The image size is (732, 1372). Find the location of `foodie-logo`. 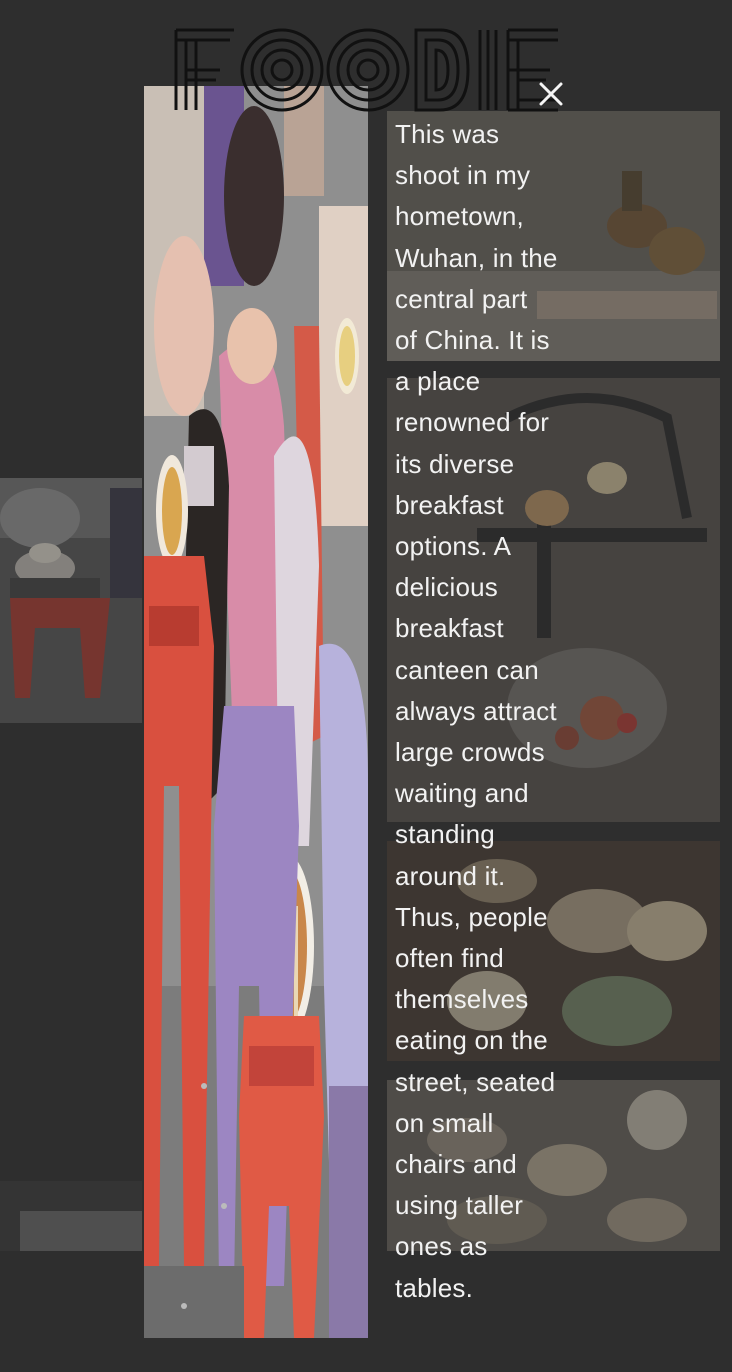

foodie-logo is located at coordinates (367, 71).